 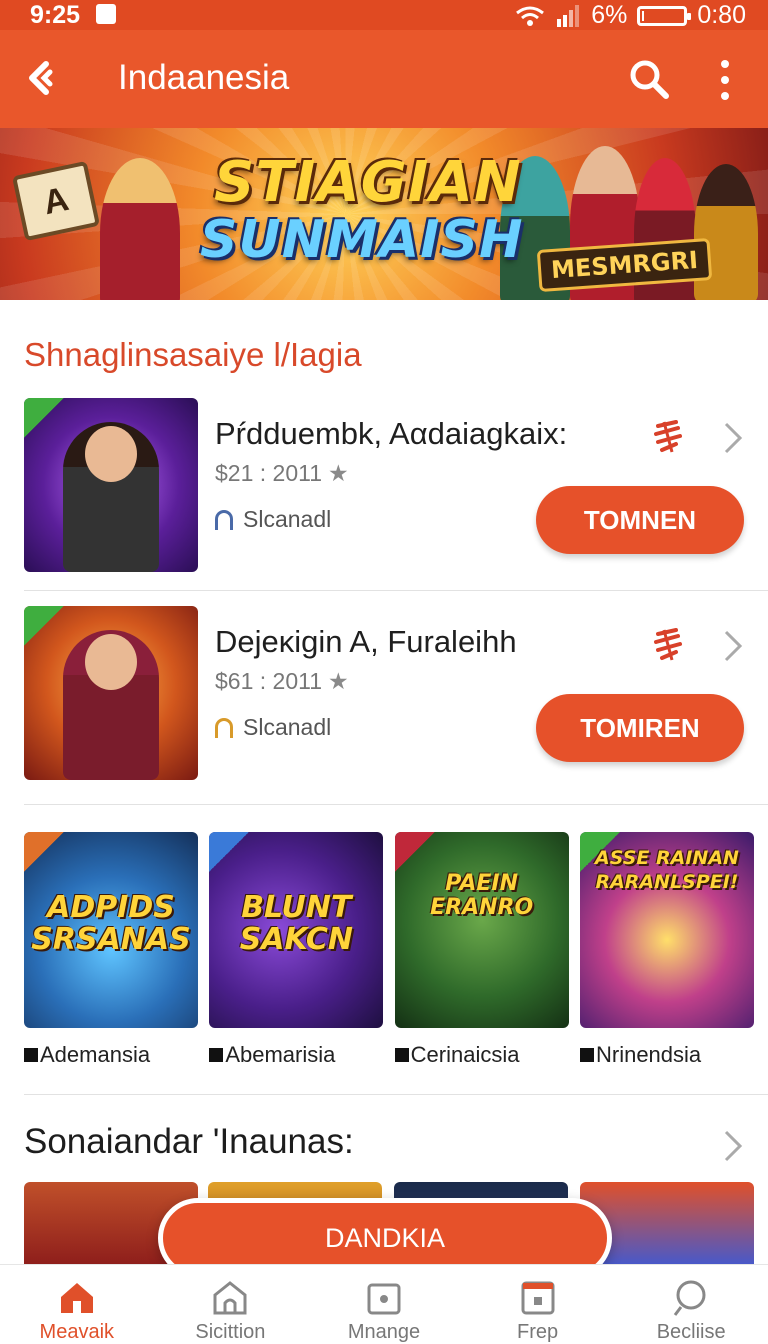 I want to click on nav-item-search: Becliise, so click(x=691, y=1304).